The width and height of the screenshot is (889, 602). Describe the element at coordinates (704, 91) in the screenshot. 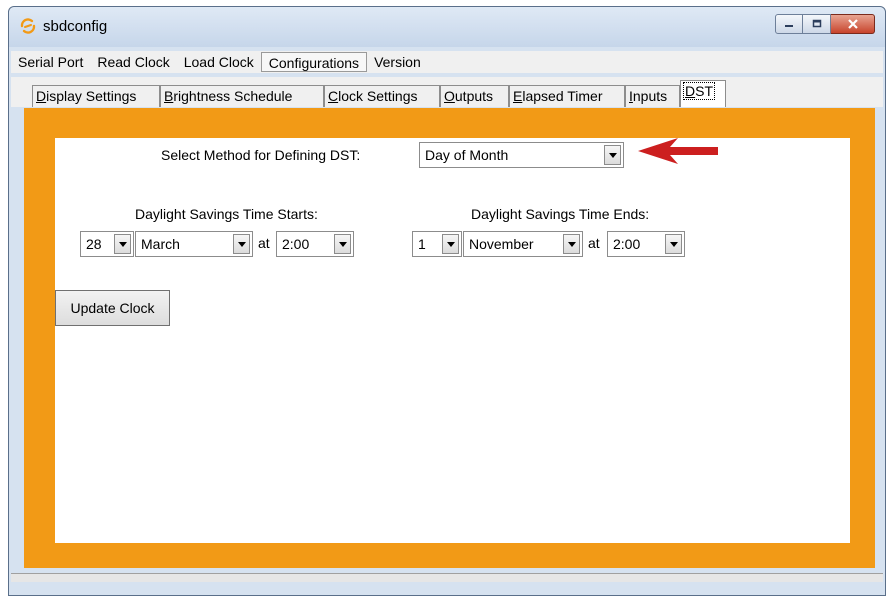

I see `tab-dst-label: ST` at that location.